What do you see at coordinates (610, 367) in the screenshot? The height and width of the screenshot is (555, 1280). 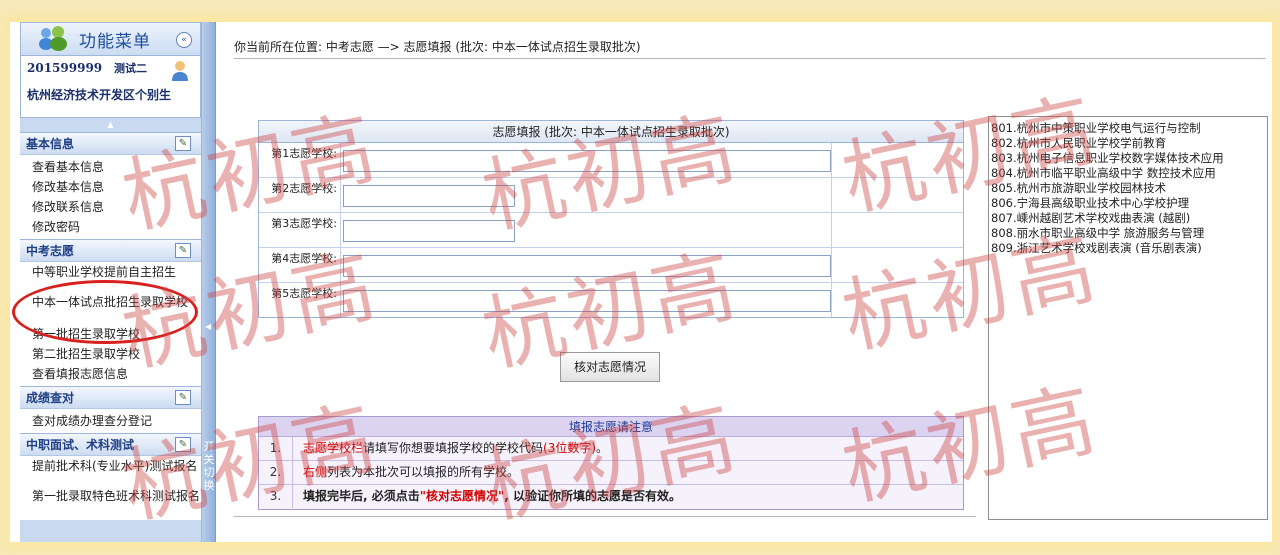 I see `check-preferences-button: 核对志愿情况` at bounding box center [610, 367].